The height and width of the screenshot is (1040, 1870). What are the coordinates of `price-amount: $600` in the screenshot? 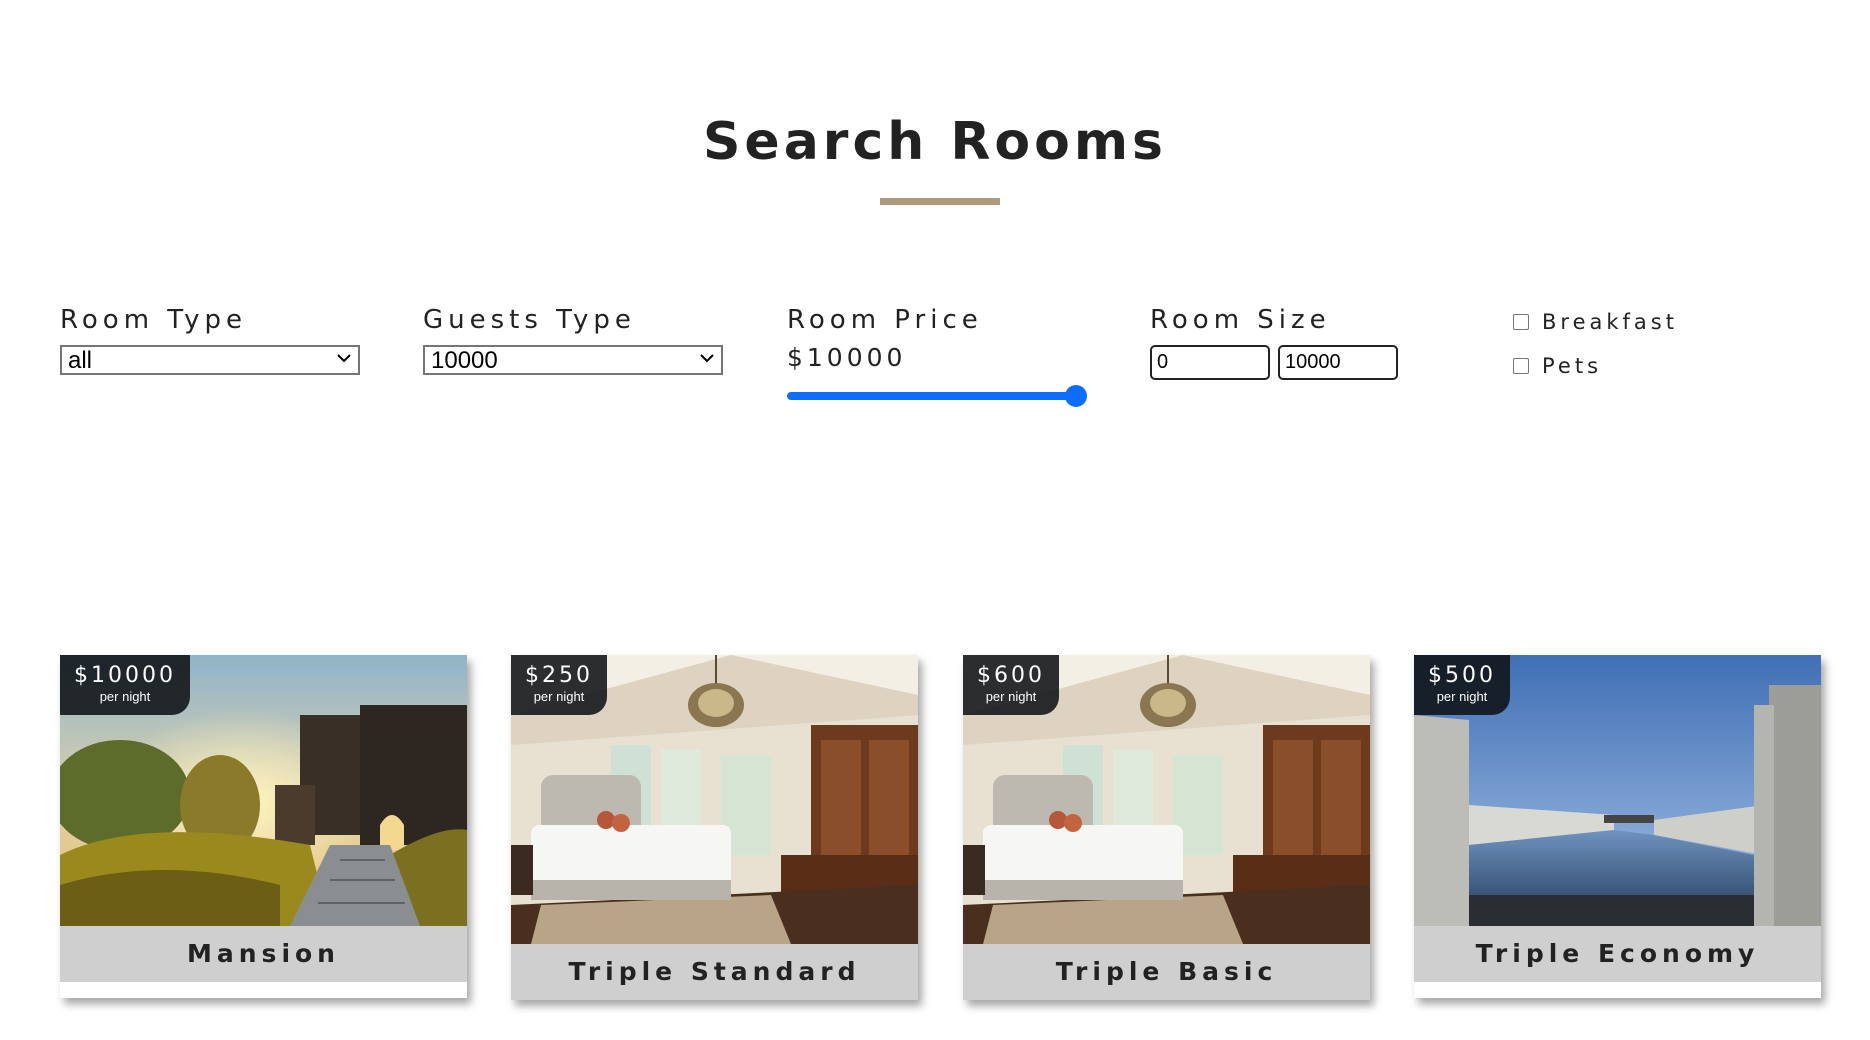 It's located at (1011, 675).